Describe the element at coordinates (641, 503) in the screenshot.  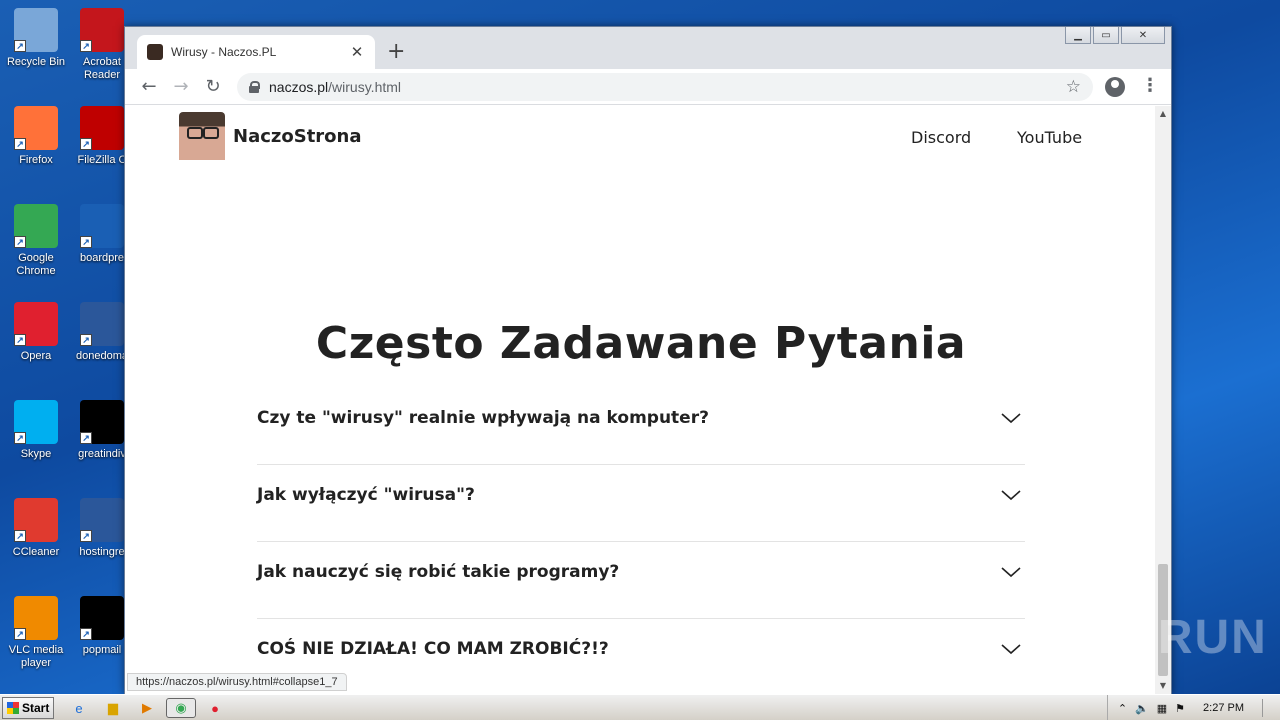
I see `faq-item: Jak wyłączyć "wirusa"?` at that location.